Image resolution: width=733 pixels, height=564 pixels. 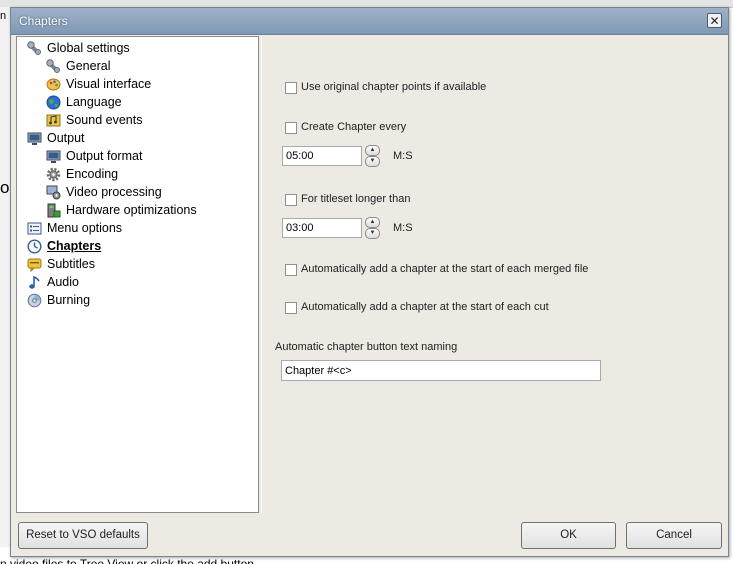 I want to click on tree-item-label: Sound events, so click(x=104, y=120).